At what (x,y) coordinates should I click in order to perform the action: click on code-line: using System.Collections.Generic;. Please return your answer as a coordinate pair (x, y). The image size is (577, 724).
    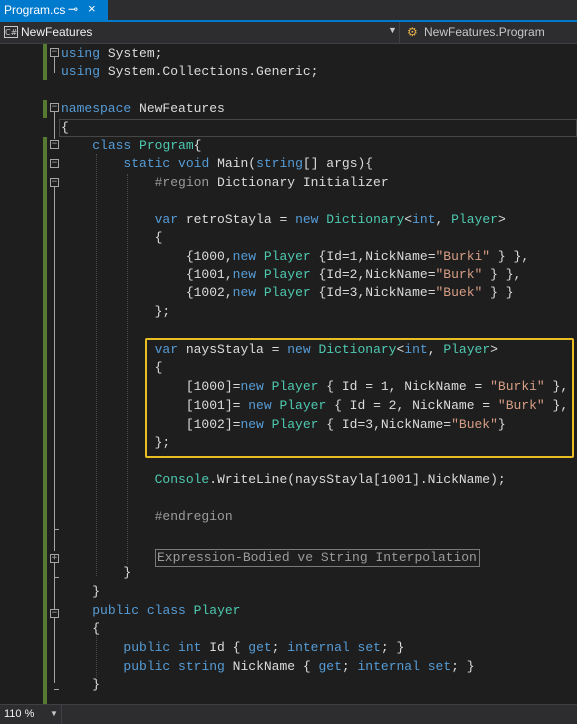
    Looking at the image, I should click on (189, 72).